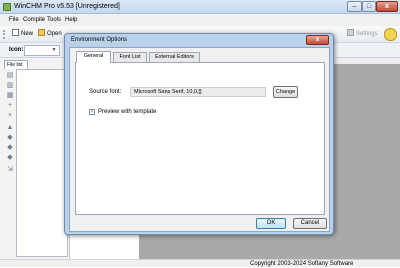  Describe the element at coordinates (10, 86) in the screenshot. I see `add-file-icon: ▥` at that location.